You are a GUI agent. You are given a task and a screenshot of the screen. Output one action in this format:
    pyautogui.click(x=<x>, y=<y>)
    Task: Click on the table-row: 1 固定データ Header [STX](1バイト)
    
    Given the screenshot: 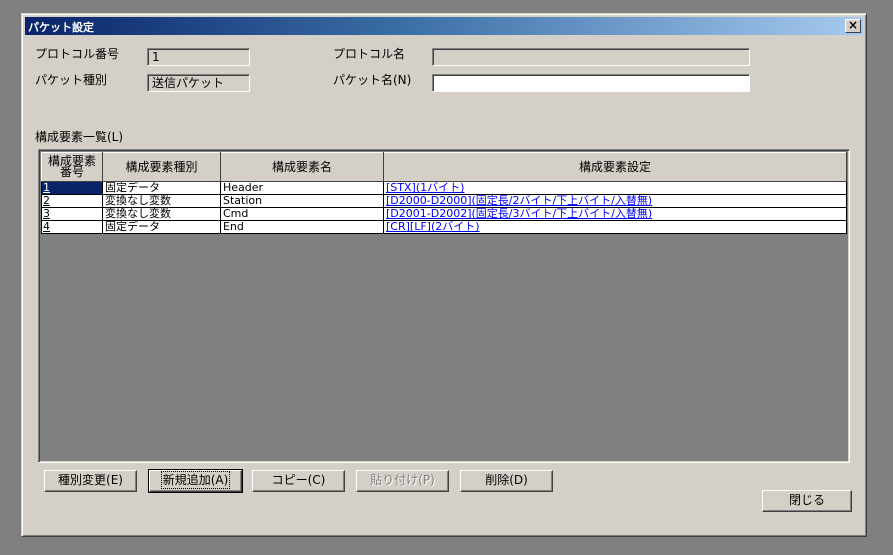 What is the action you would take?
    pyautogui.click(x=444, y=188)
    